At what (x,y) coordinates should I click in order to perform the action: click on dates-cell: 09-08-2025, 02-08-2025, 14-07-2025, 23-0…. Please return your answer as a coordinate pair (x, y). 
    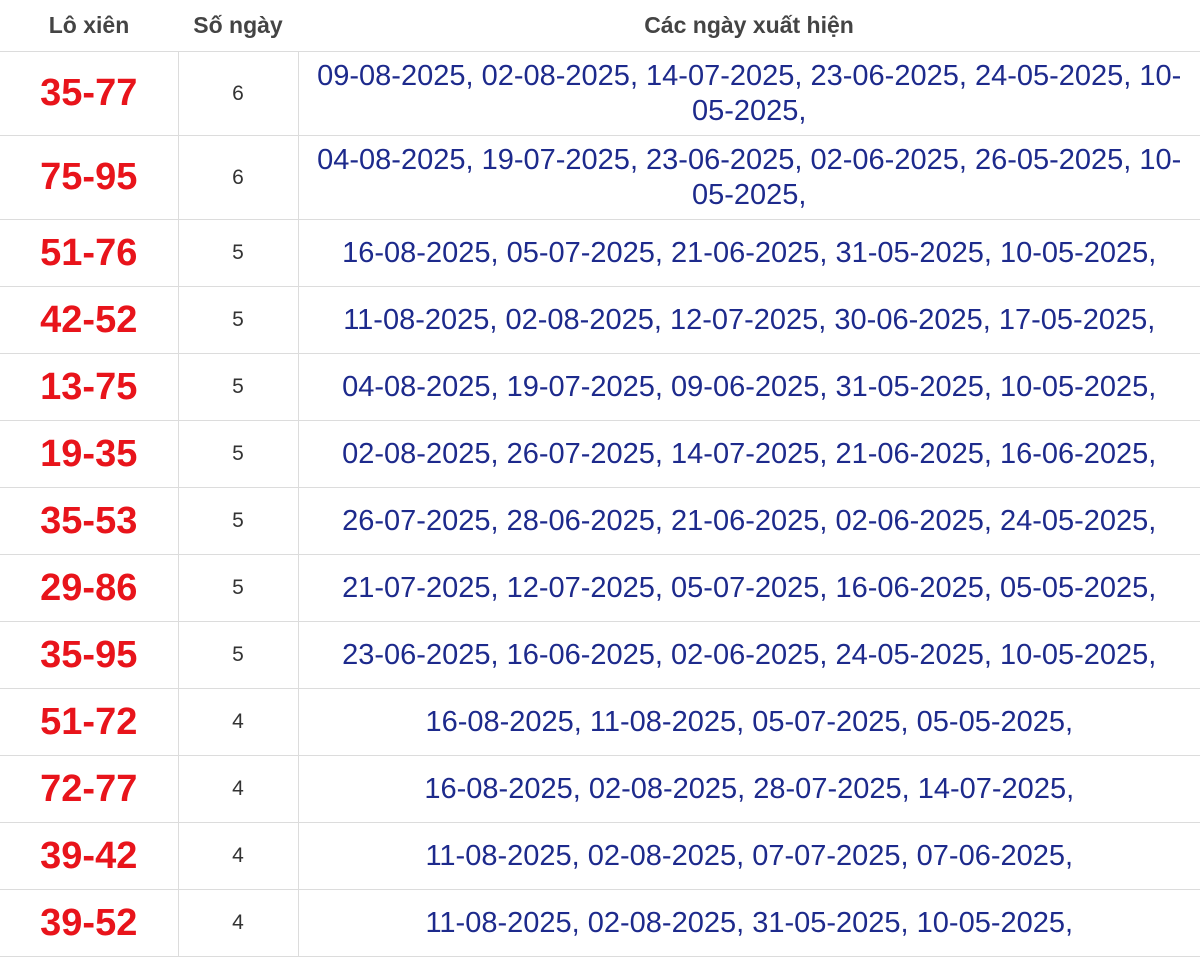
    Looking at the image, I should click on (749, 93).